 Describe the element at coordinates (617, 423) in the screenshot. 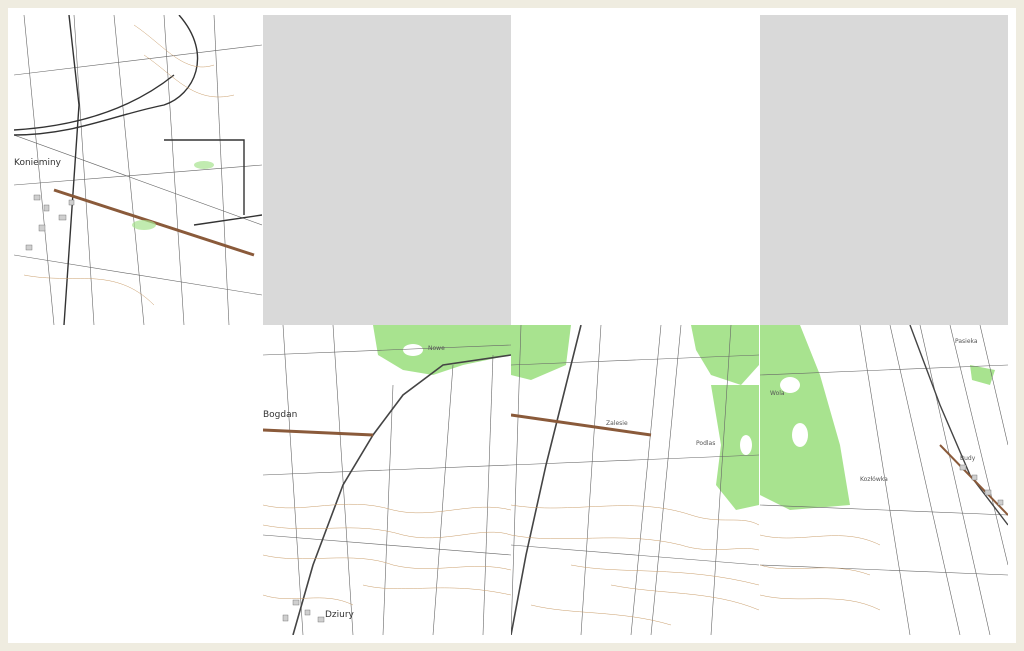

I see `place-label-zalesie: Zalesie` at that location.